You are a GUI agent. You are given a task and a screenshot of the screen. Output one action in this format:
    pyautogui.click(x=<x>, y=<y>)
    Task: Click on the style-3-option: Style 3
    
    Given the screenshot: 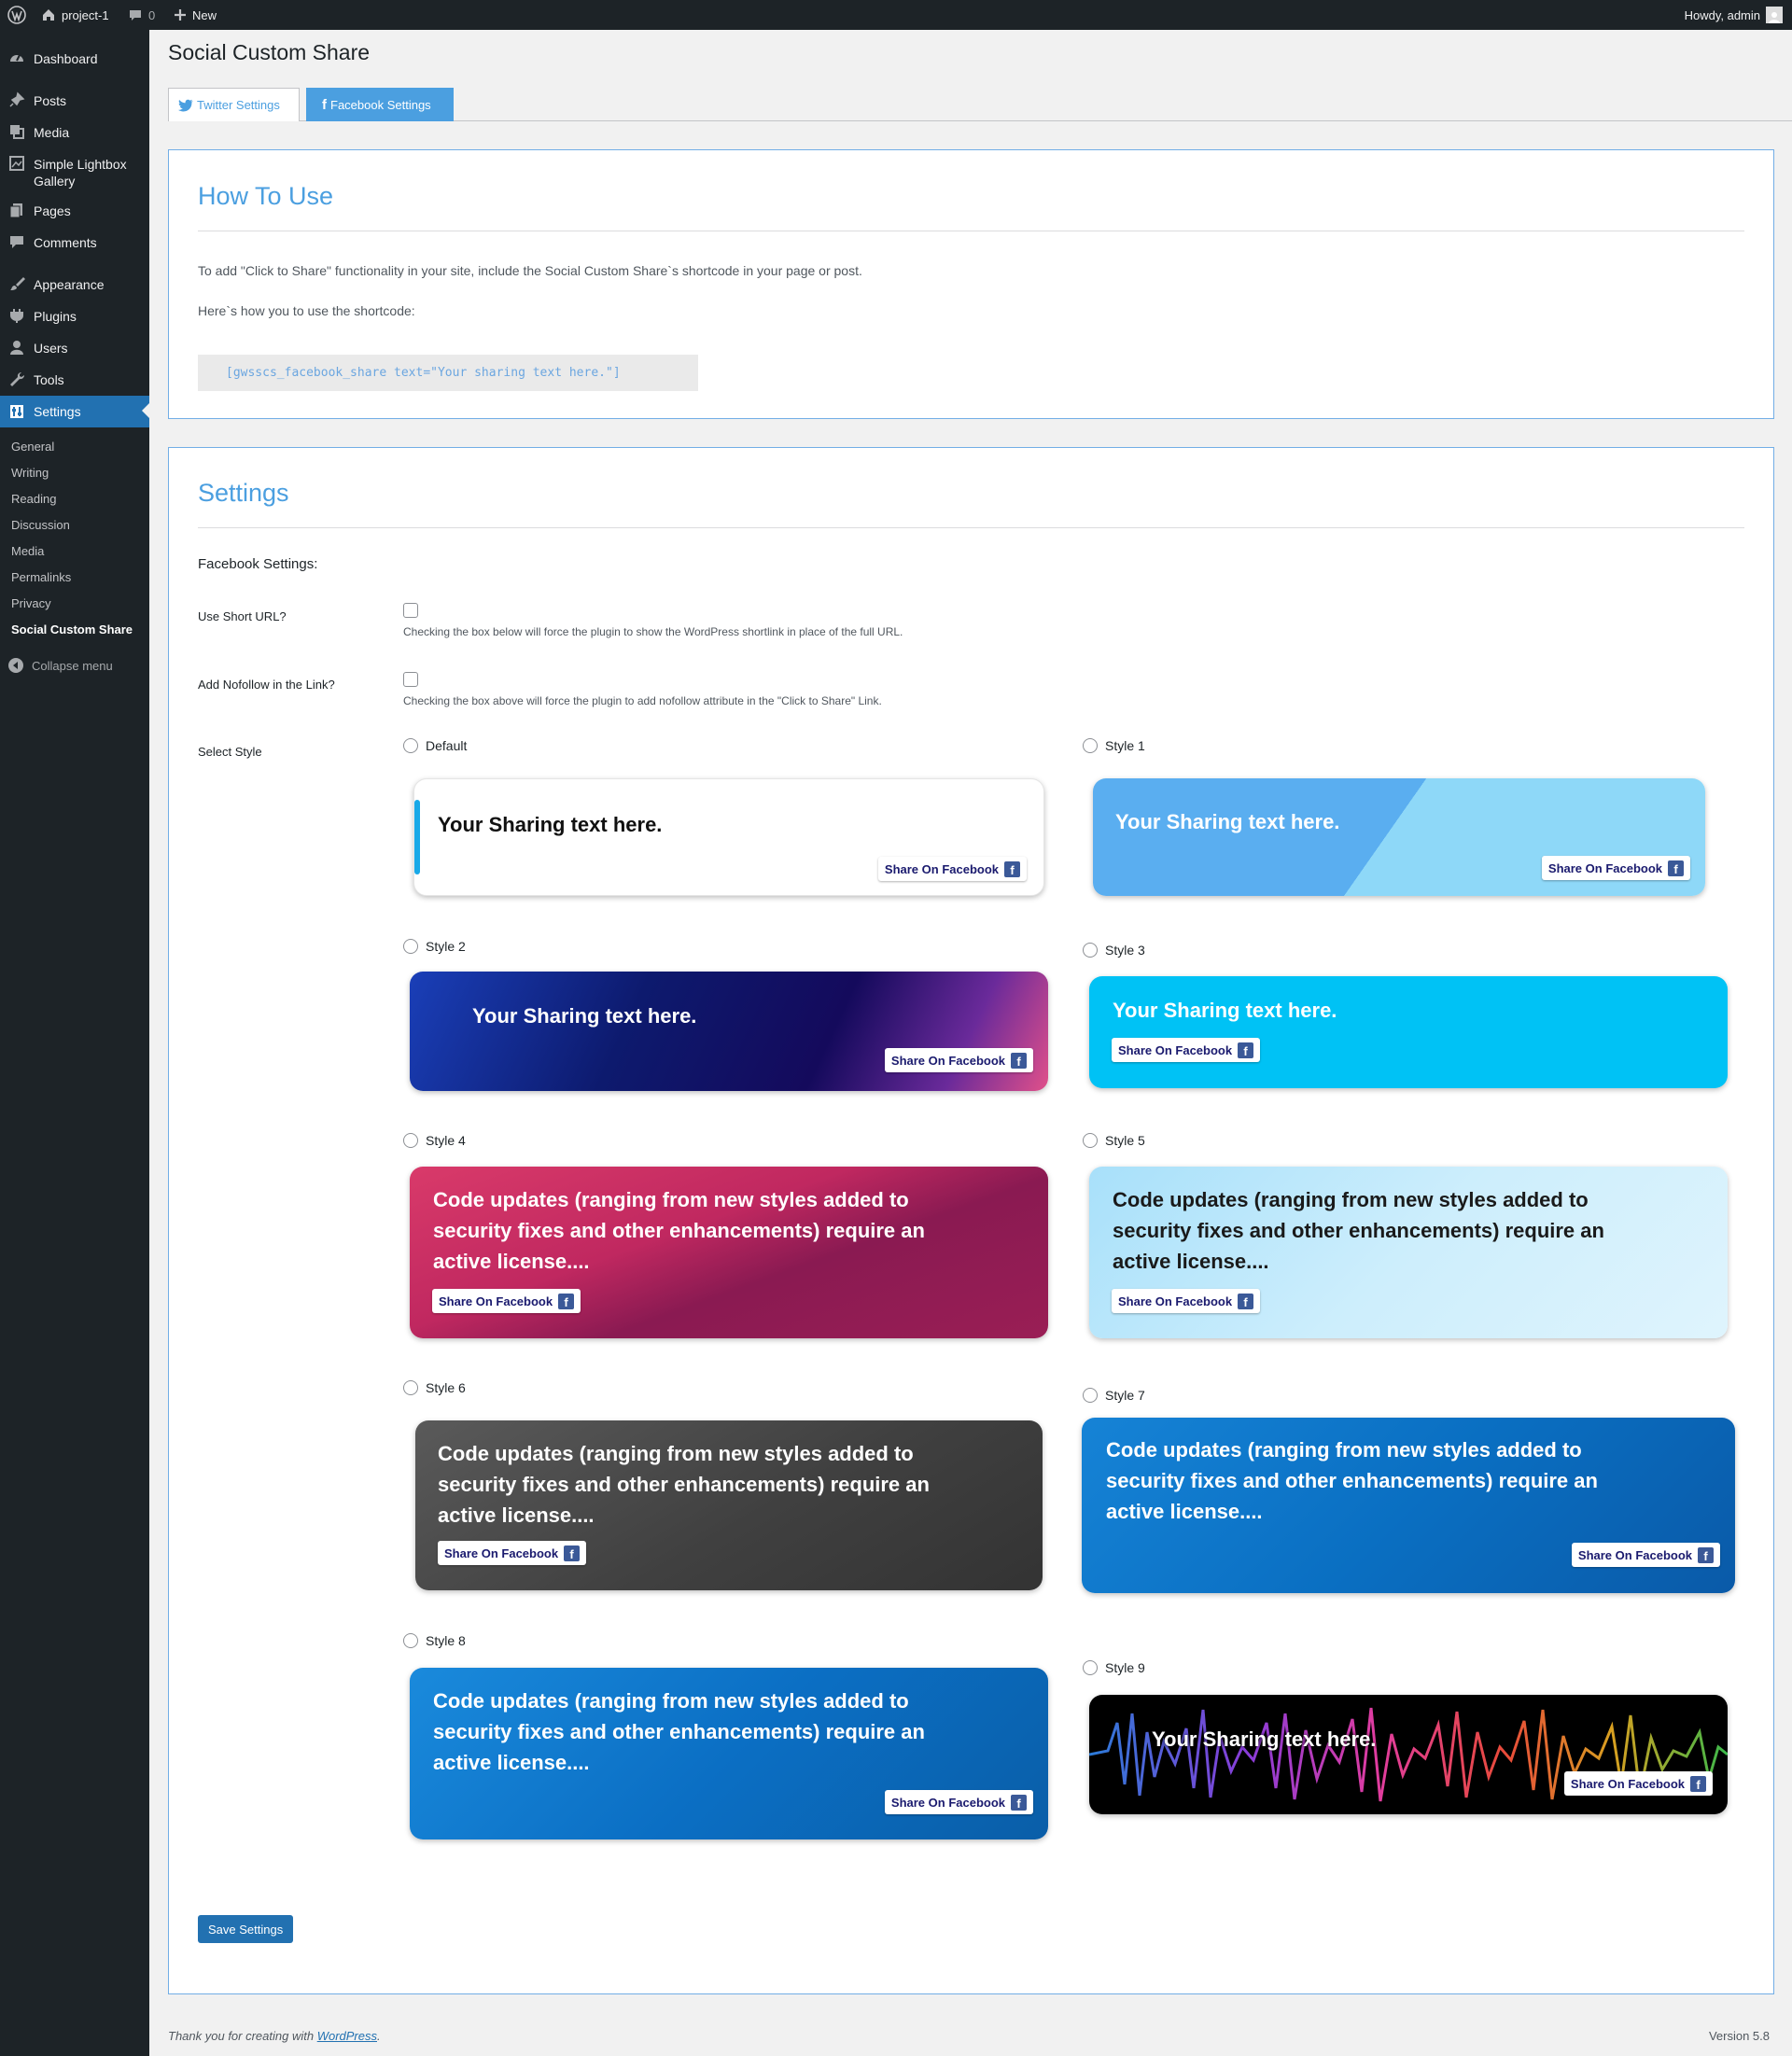 What is the action you would take?
    pyautogui.click(x=1114, y=950)
    